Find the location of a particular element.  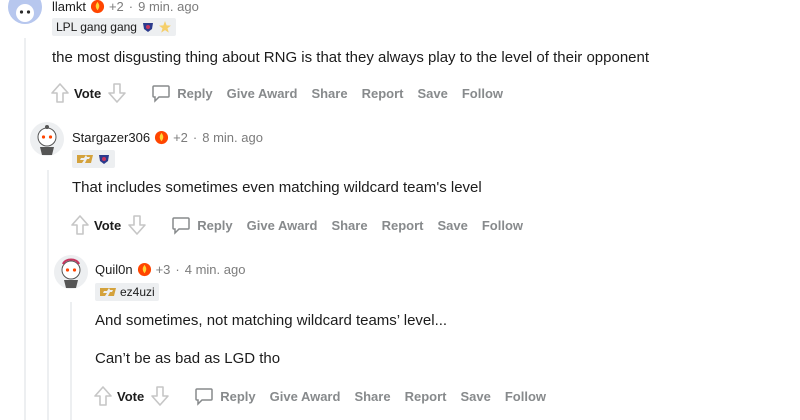

star-icon is located at coordinates (165, 27).